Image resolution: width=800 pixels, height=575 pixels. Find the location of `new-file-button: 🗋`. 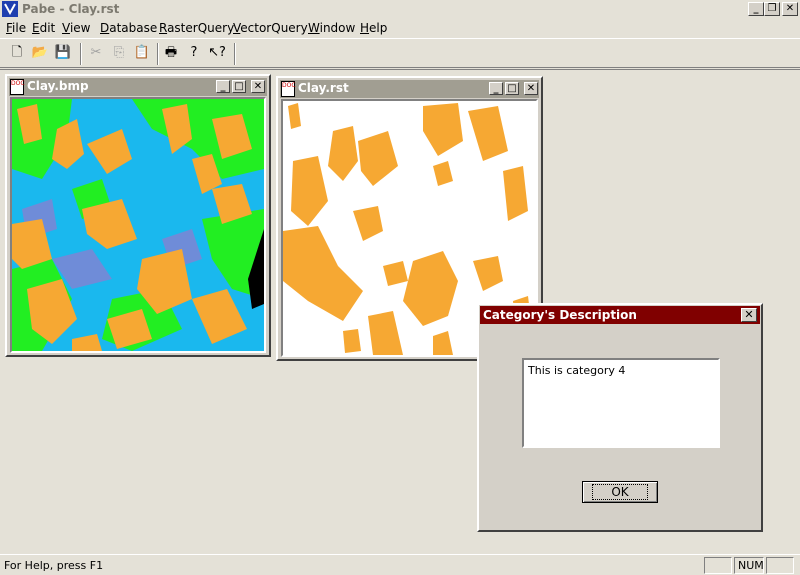

new-file-button: 🗋 is located at coordinates (17, 54).